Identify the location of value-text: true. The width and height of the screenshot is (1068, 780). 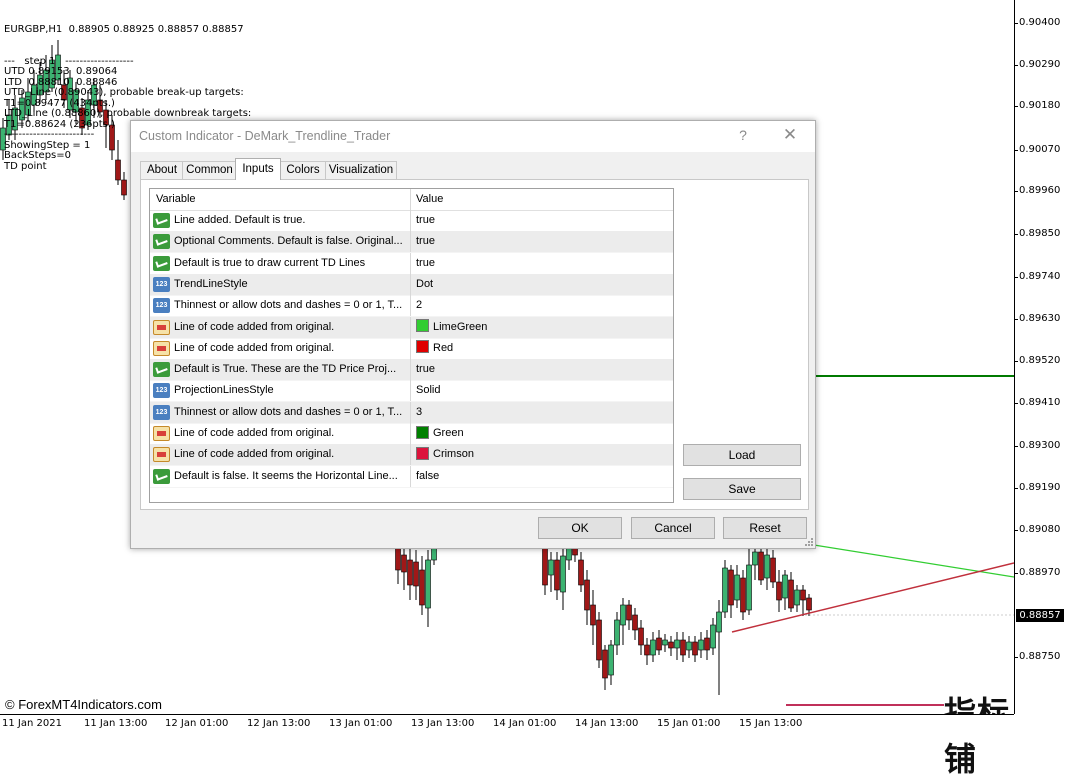
(425, 369).